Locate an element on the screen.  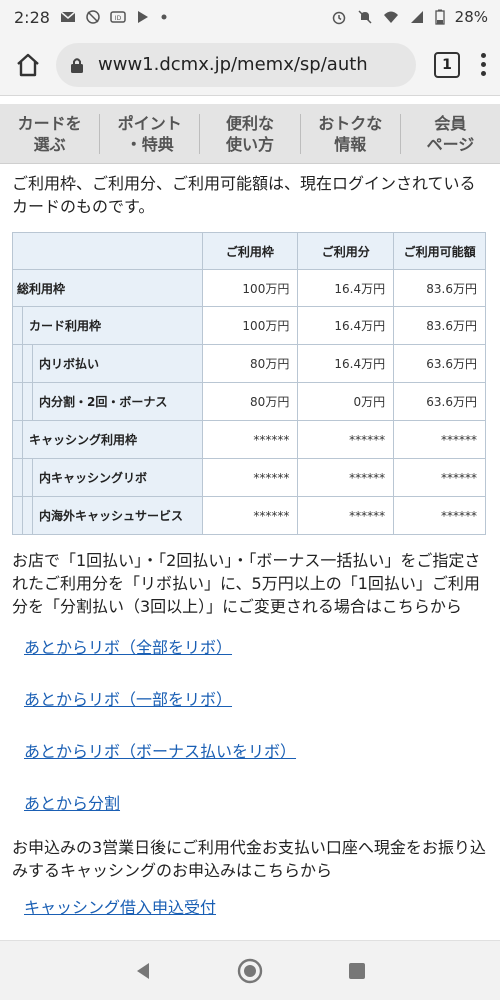
row-label-cell: 内分割・2回・ボーナス is located at coordinates (107, 401).